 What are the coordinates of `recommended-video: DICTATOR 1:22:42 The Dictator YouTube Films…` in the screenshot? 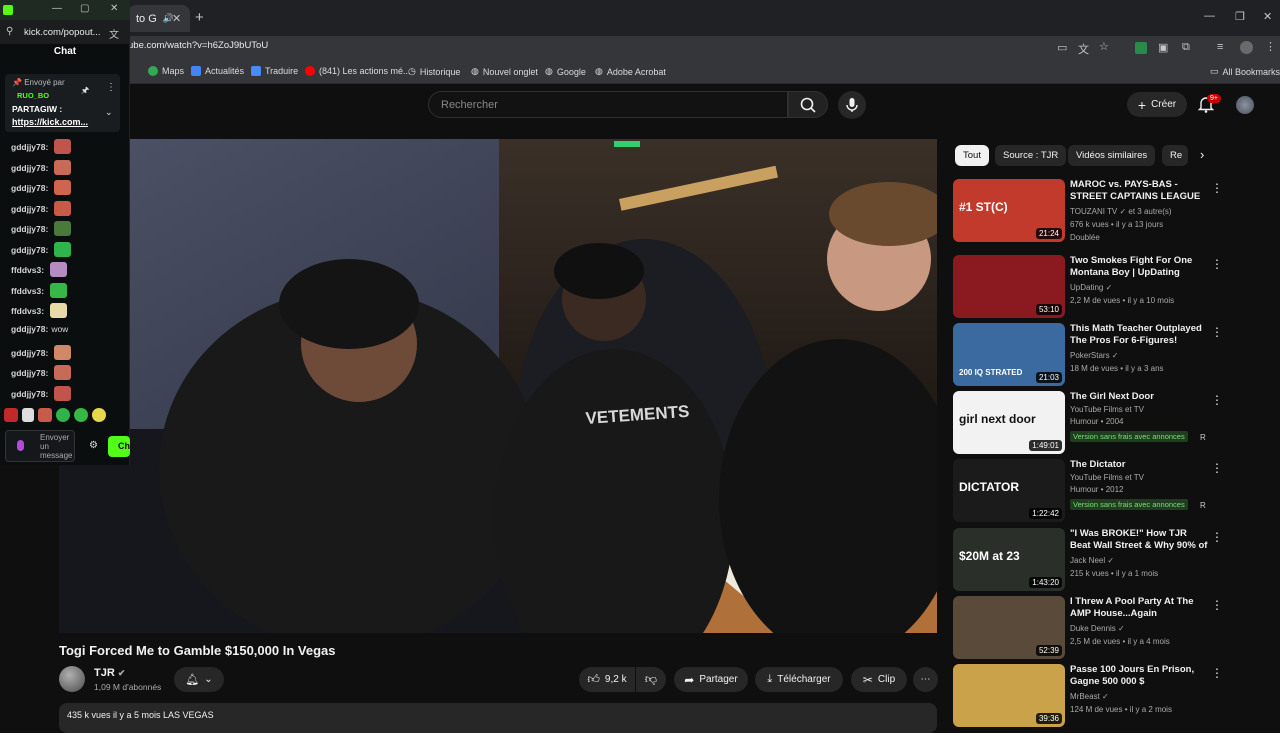 It's located at (1113, 491).